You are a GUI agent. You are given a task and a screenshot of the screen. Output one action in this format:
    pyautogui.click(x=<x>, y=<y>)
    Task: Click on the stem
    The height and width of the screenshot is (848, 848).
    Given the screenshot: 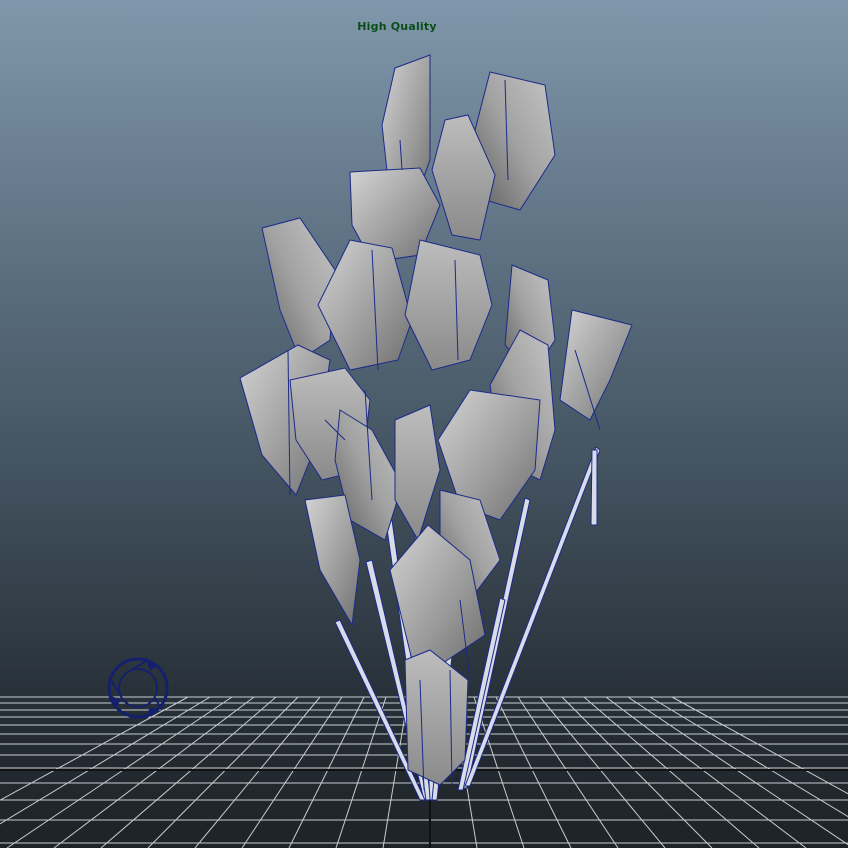 What is the action you would take?
    pyautogui.click(x=594, y=487)
    